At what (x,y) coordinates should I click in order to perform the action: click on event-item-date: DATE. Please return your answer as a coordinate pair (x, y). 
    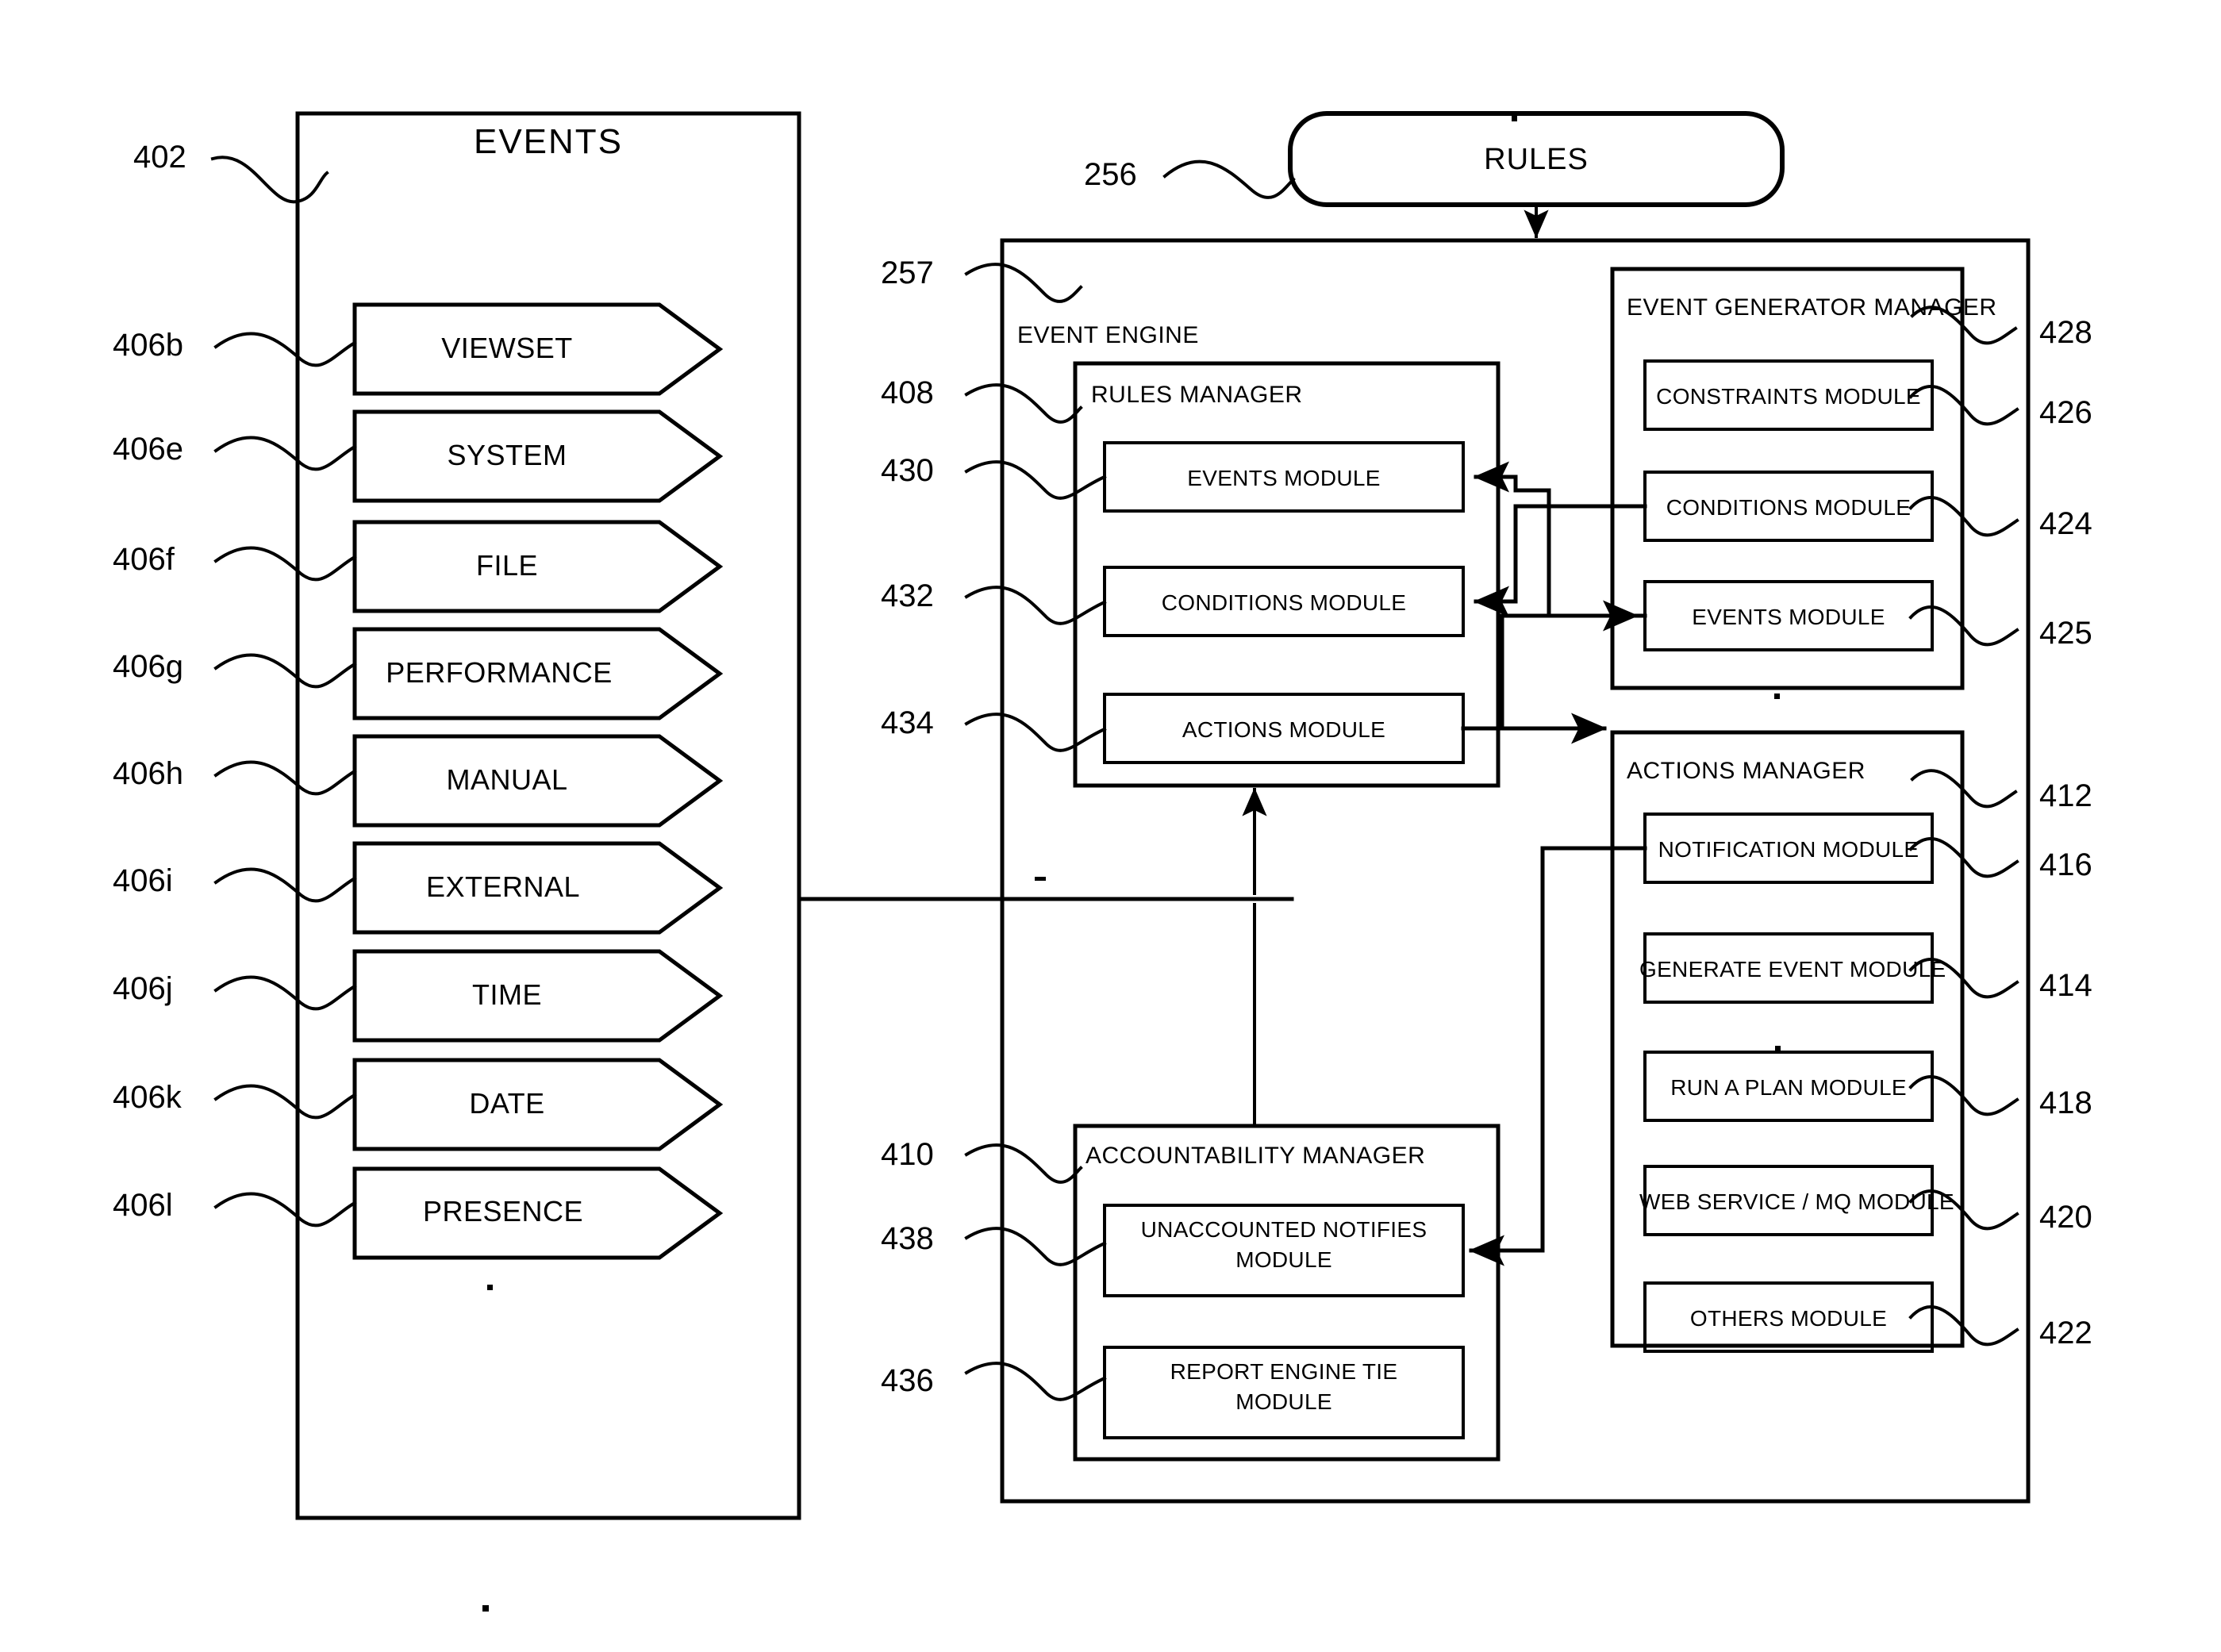
    Looking at the image, I should click on (507, 1103).